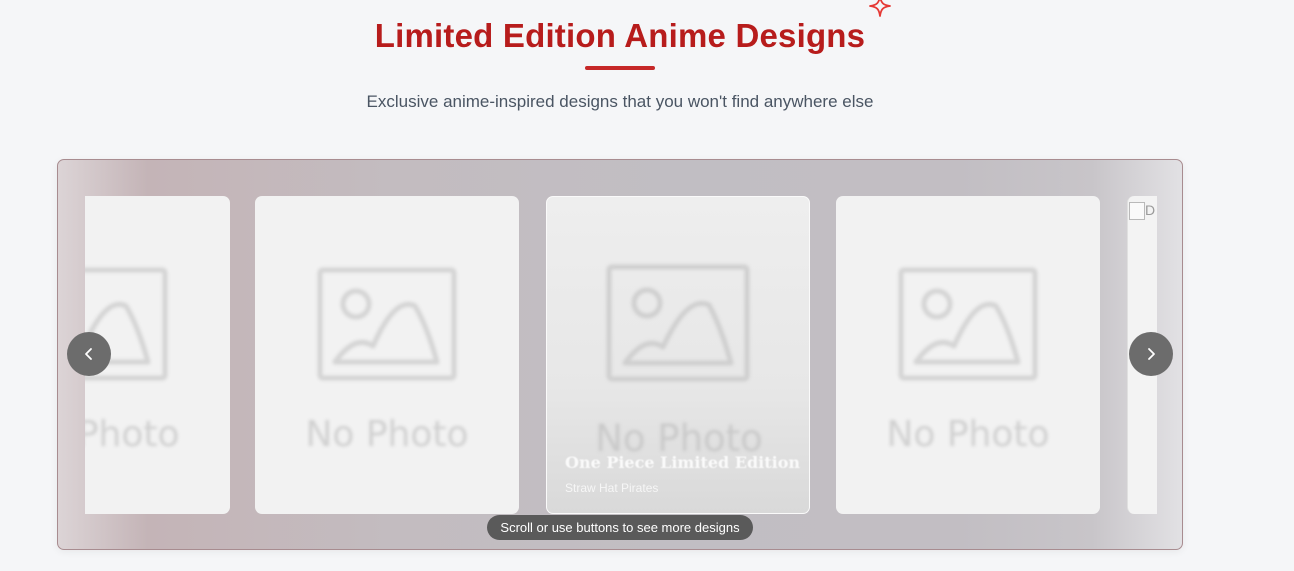 The width and height of the screenshot is (1294, 571). What do you see at coordinates (1137, 211) in the screenshot?
I see `broken-image-icon` at bounding box center [1137, 211].